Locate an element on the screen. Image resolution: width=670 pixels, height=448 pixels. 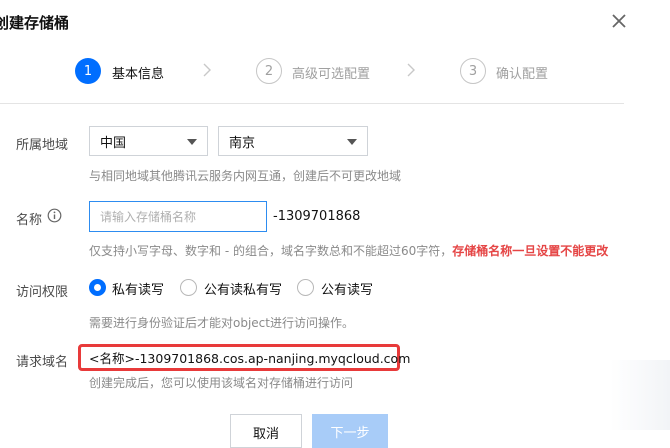
city-select: 南京 is located at coordinates (293, 141).